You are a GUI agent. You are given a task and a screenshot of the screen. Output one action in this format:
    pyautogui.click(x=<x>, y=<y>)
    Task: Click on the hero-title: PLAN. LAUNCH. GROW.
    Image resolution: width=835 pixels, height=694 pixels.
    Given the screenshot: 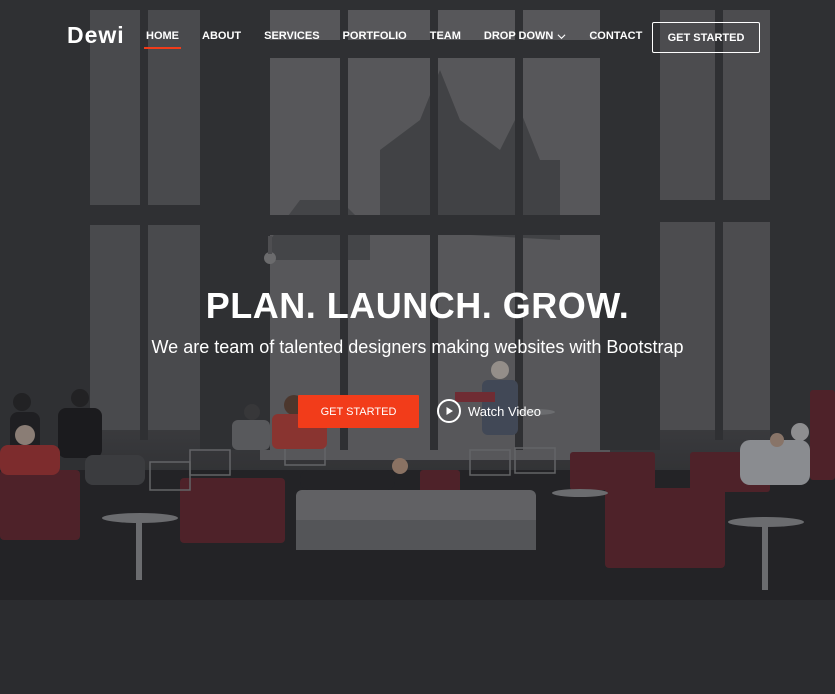 What is the action you would take?
    pyautogui.click(x=417, y=305)
    